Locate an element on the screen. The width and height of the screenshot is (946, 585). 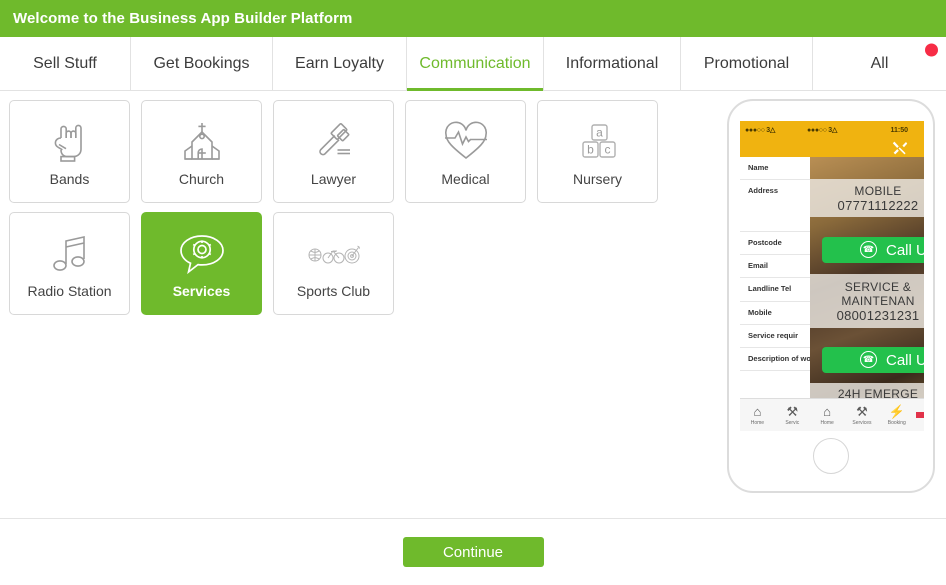
tab-label: Informational is located at coordinates (612, 63).